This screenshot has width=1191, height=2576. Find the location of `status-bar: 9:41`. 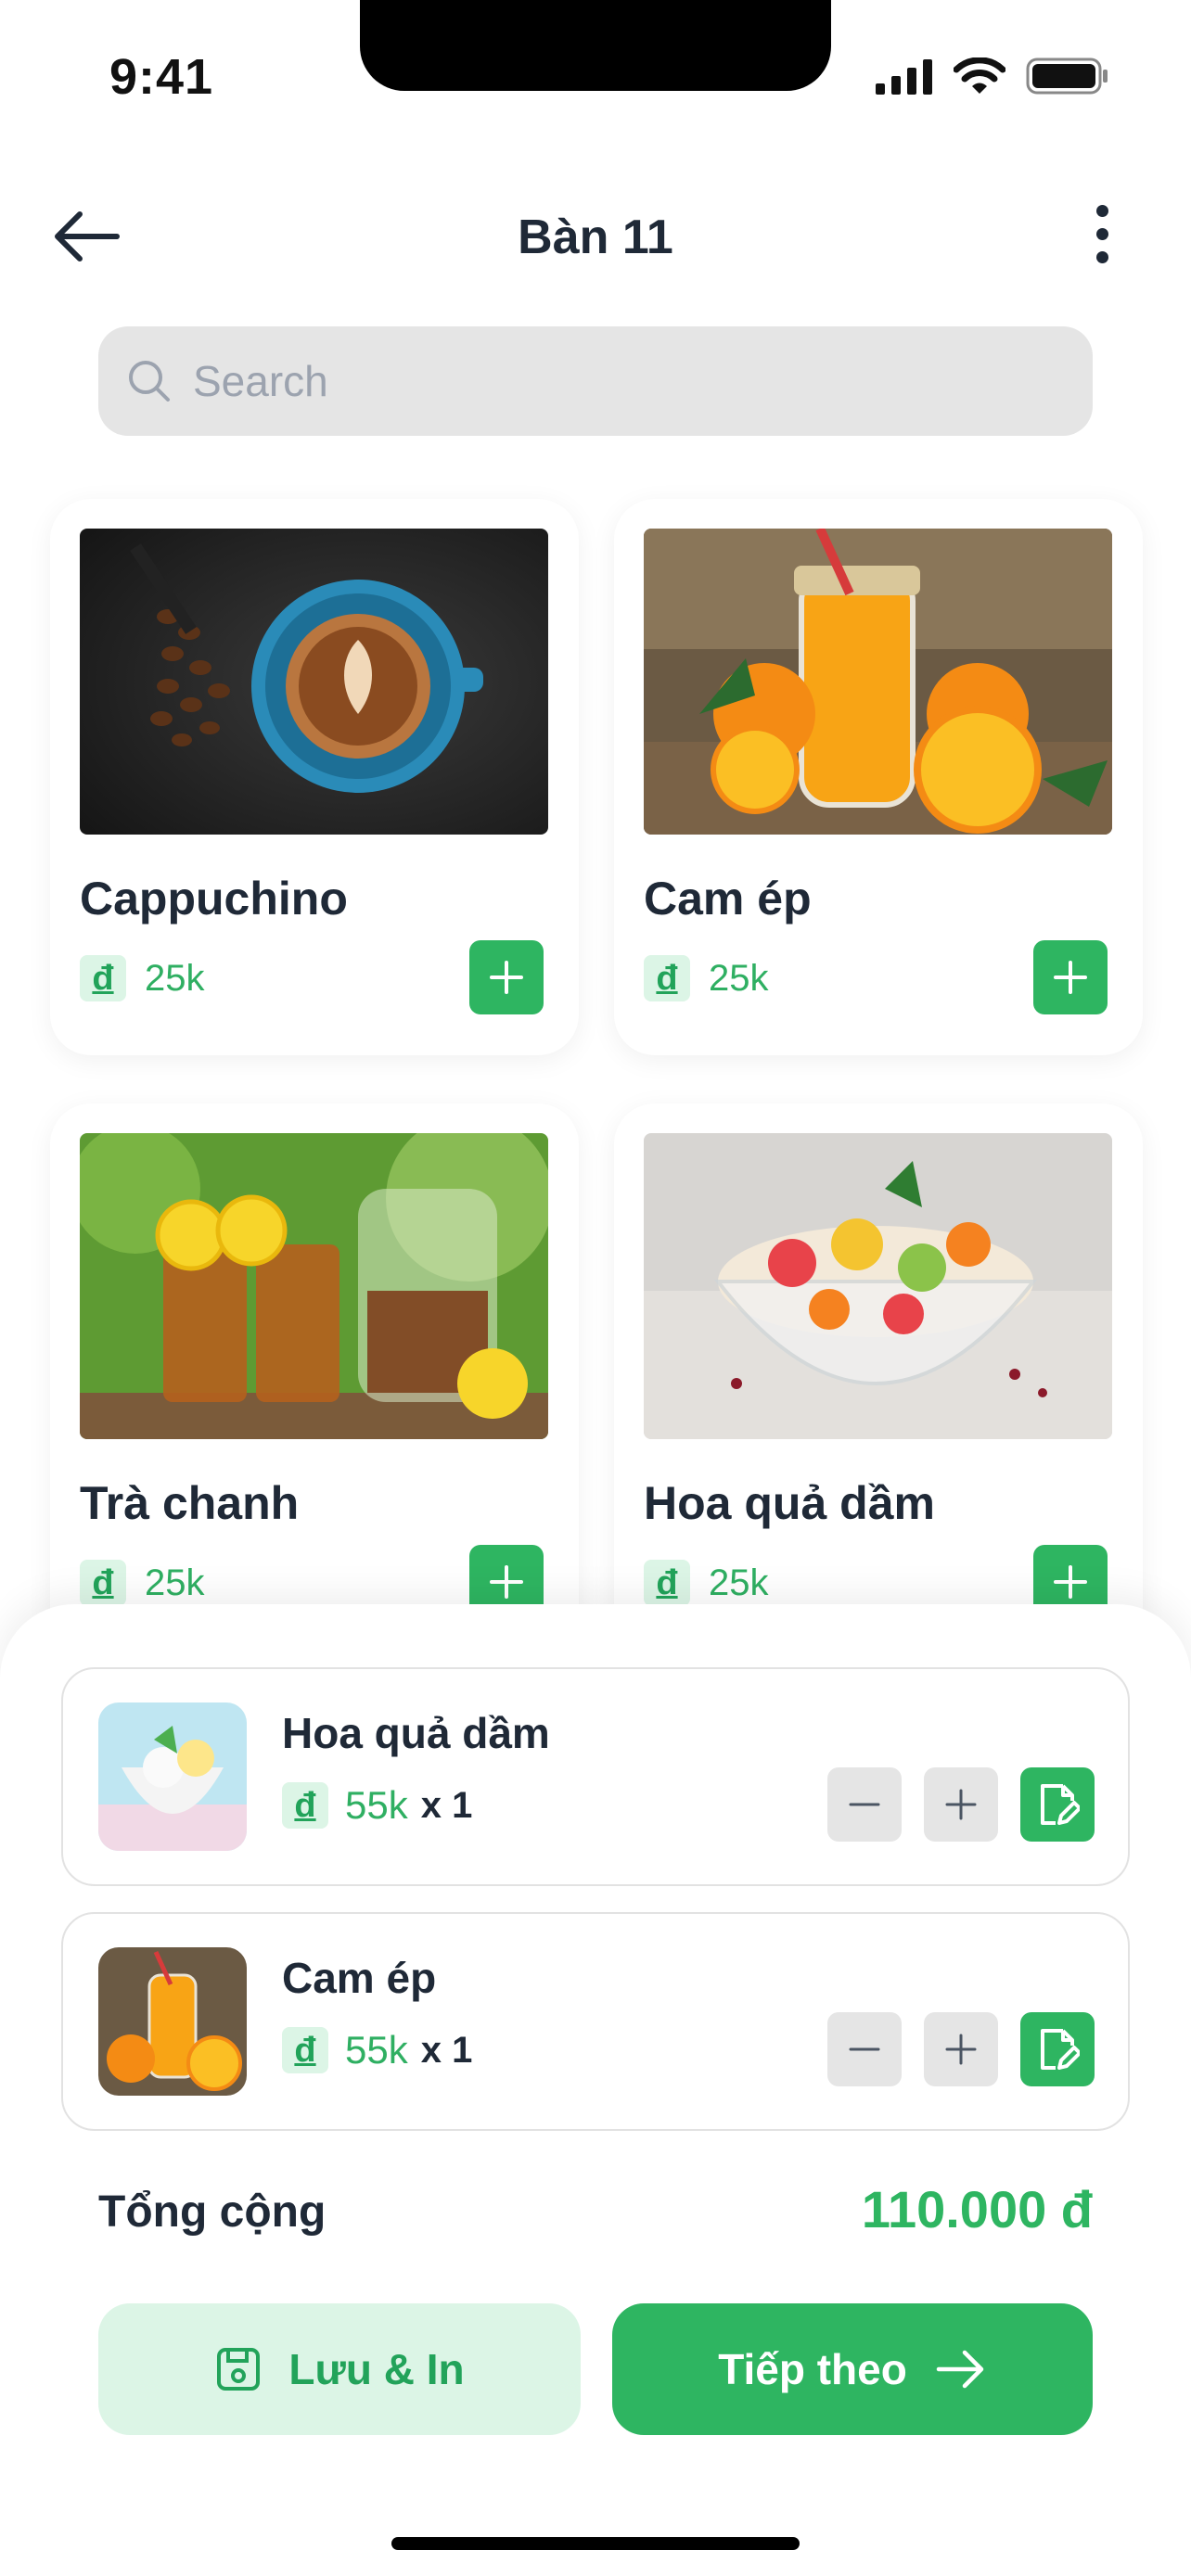

status-bar: 9:41 is located at coordinates (595, 69).